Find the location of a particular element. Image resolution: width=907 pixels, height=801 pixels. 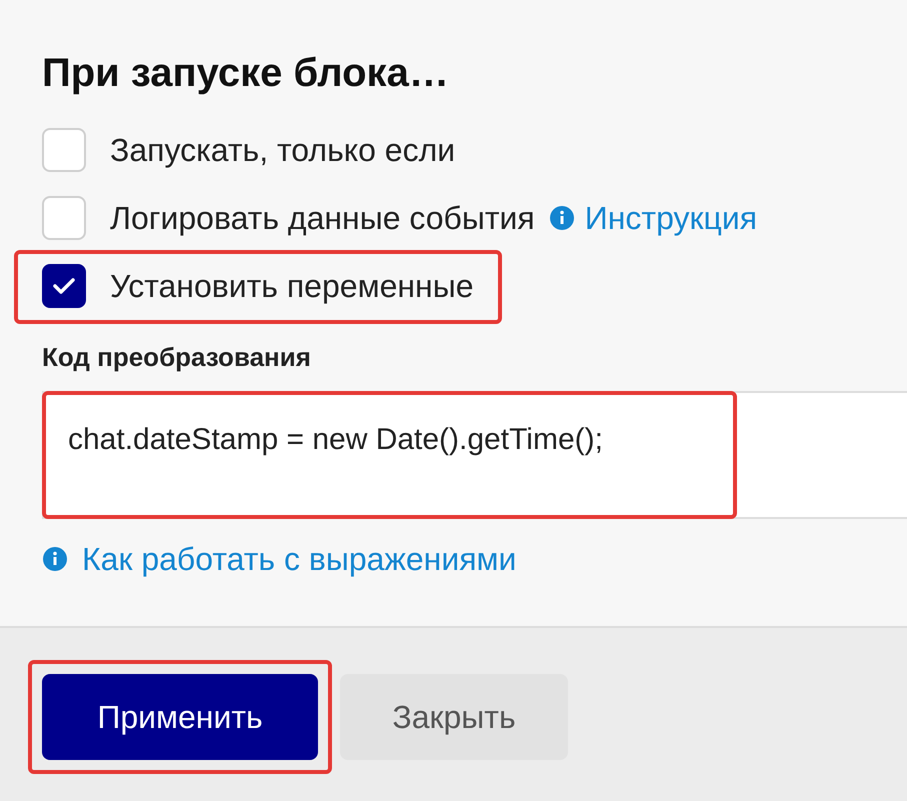

close-button: Закрыть is located at coordinates (454, 717).